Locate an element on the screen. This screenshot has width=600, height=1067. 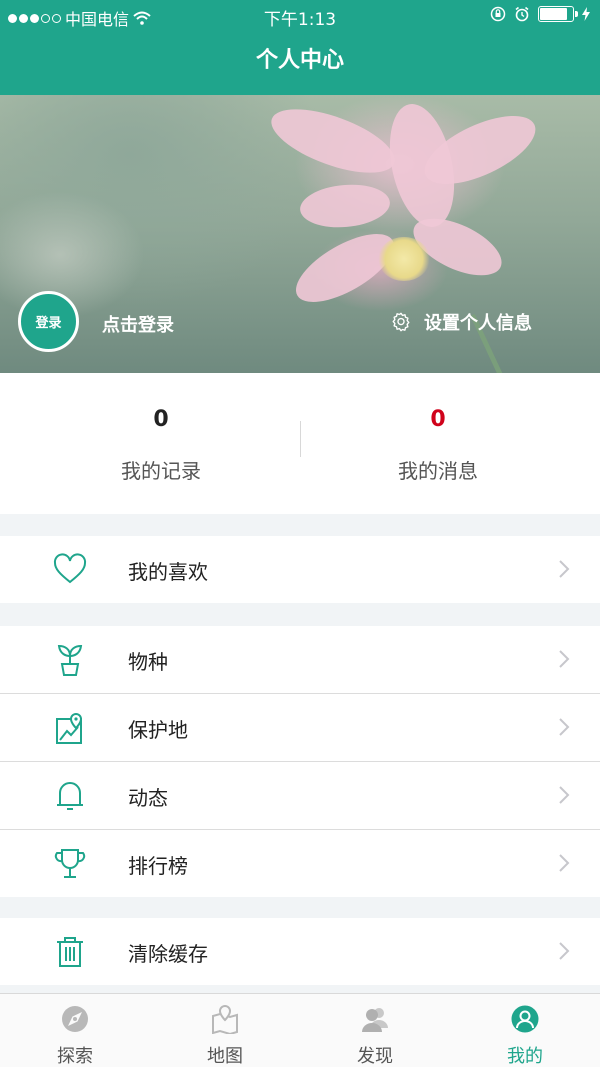
alarm-icon is located at coordinates (522, 14).